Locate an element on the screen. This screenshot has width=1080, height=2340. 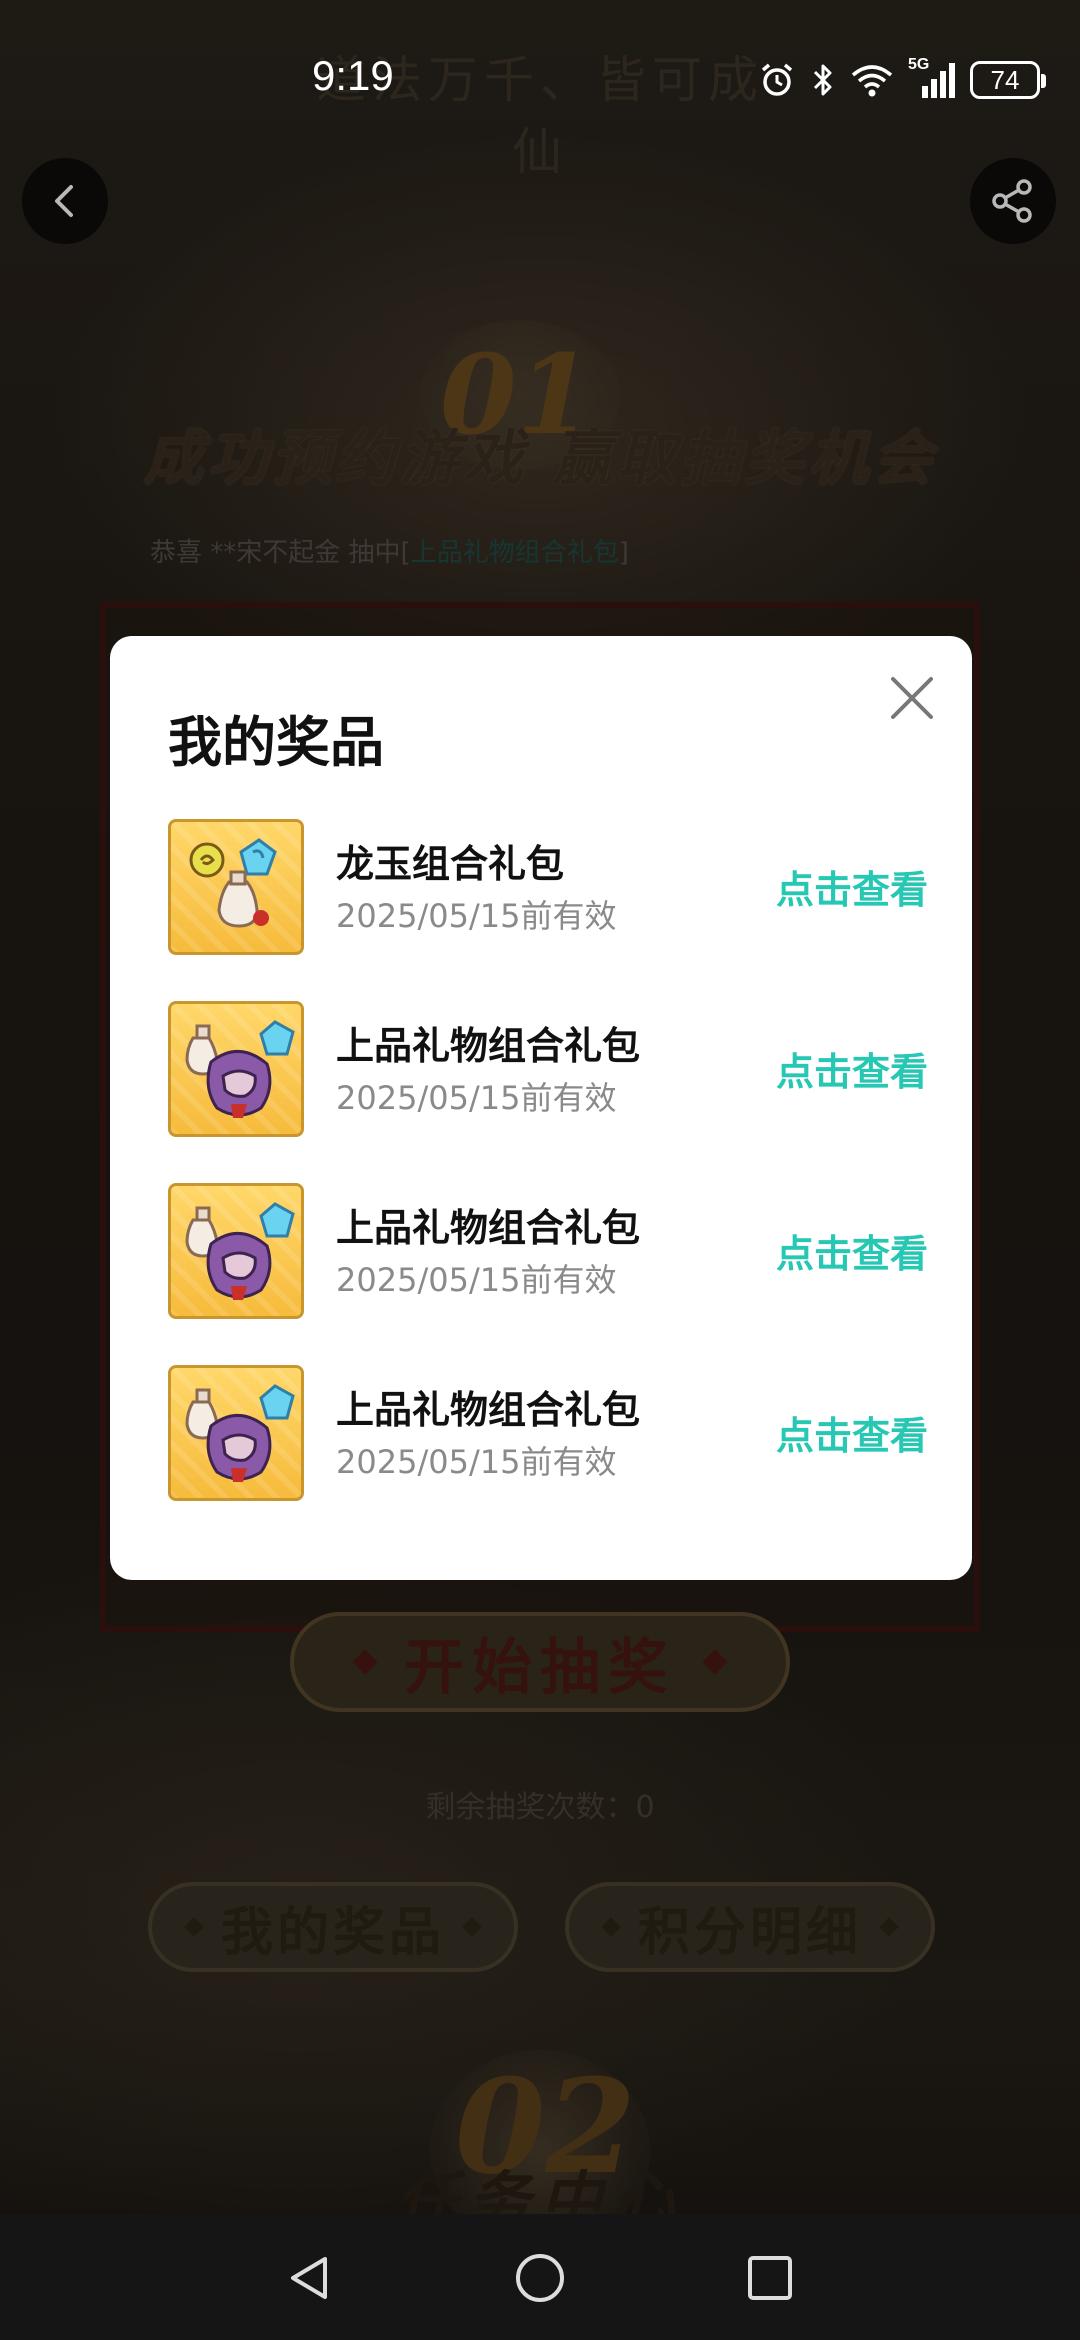
modal-title: 我的奖品 is located at coordinates (276, 742).